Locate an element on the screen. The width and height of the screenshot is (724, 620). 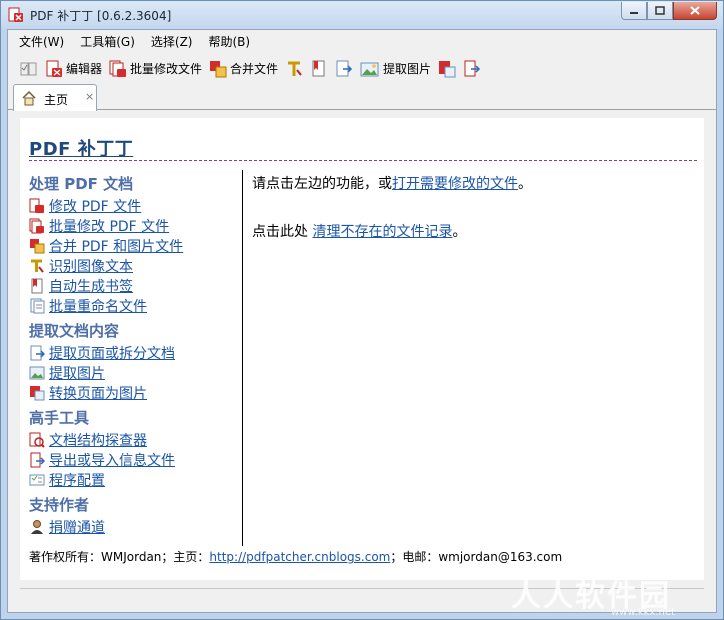
pdf-to-image-button is located at coordinates (447, 69).